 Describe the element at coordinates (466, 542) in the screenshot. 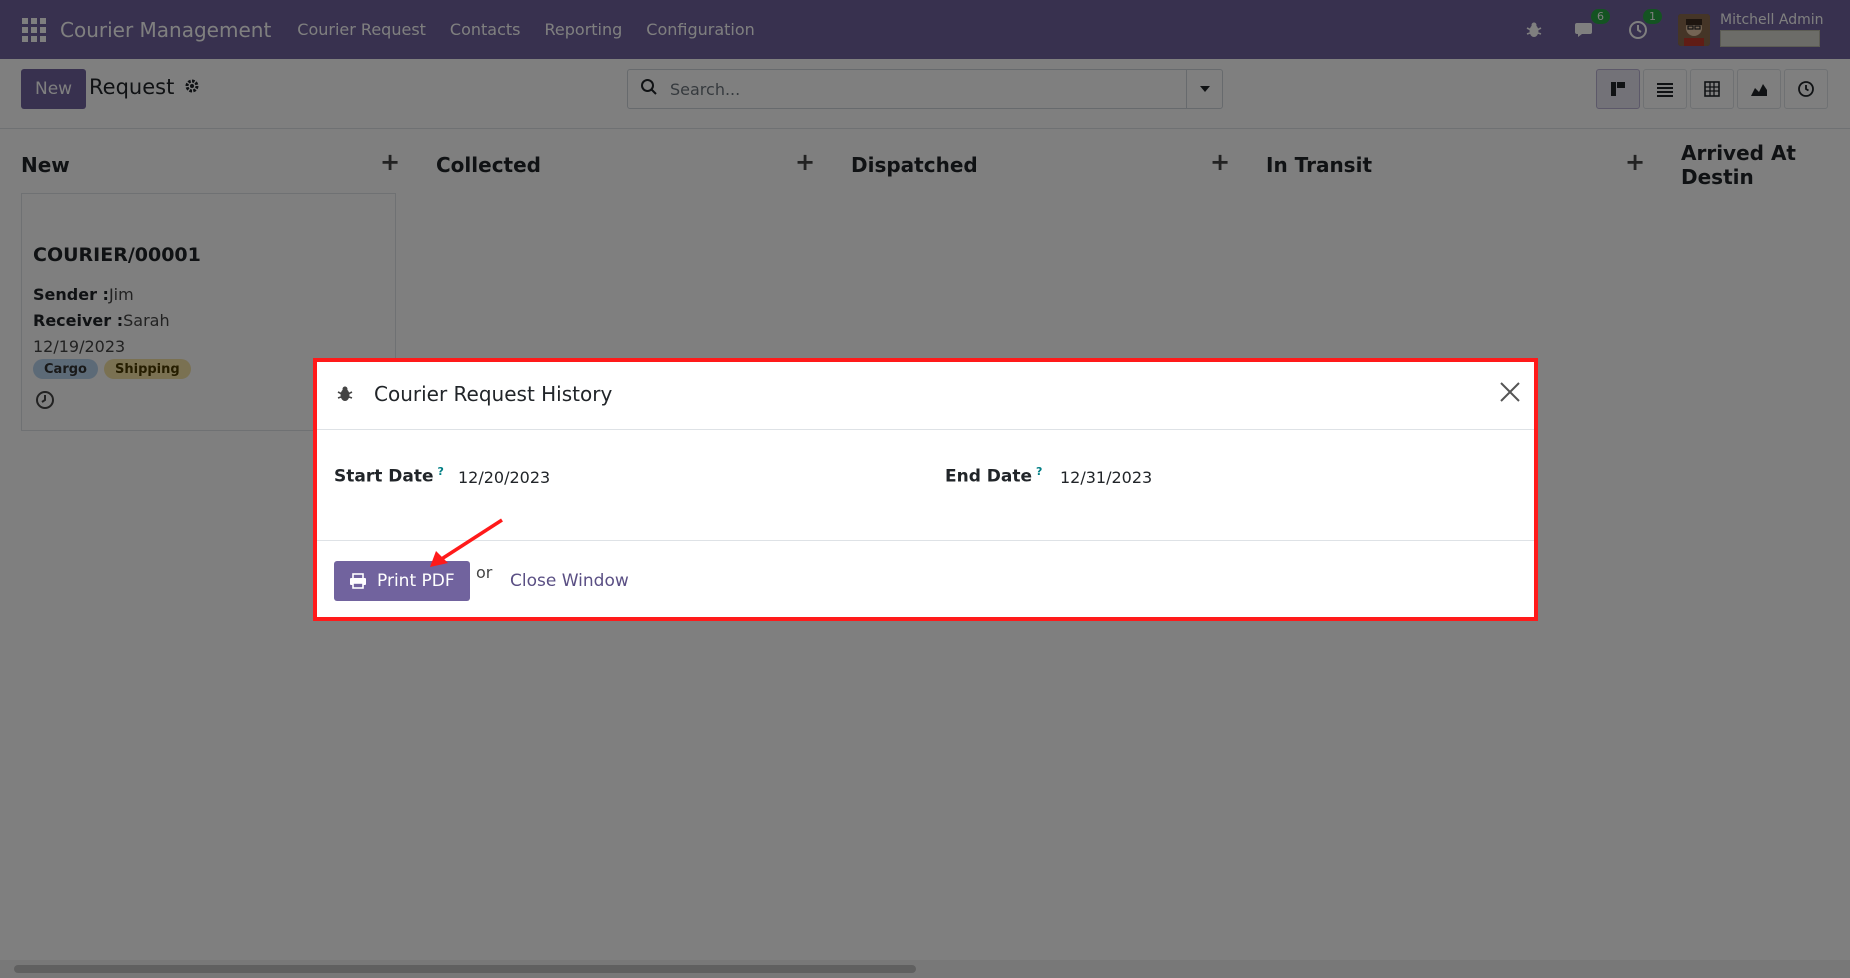

I see `annotation-arrow` at that location.